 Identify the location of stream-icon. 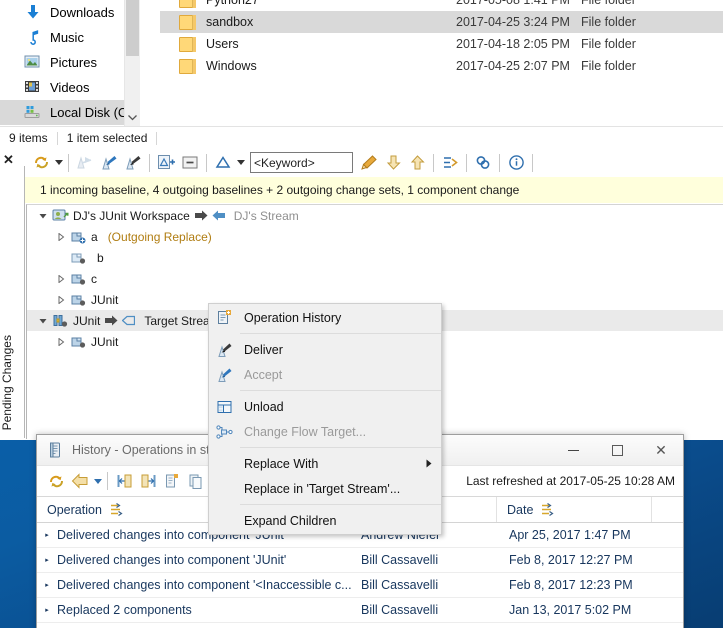
(60, 321).